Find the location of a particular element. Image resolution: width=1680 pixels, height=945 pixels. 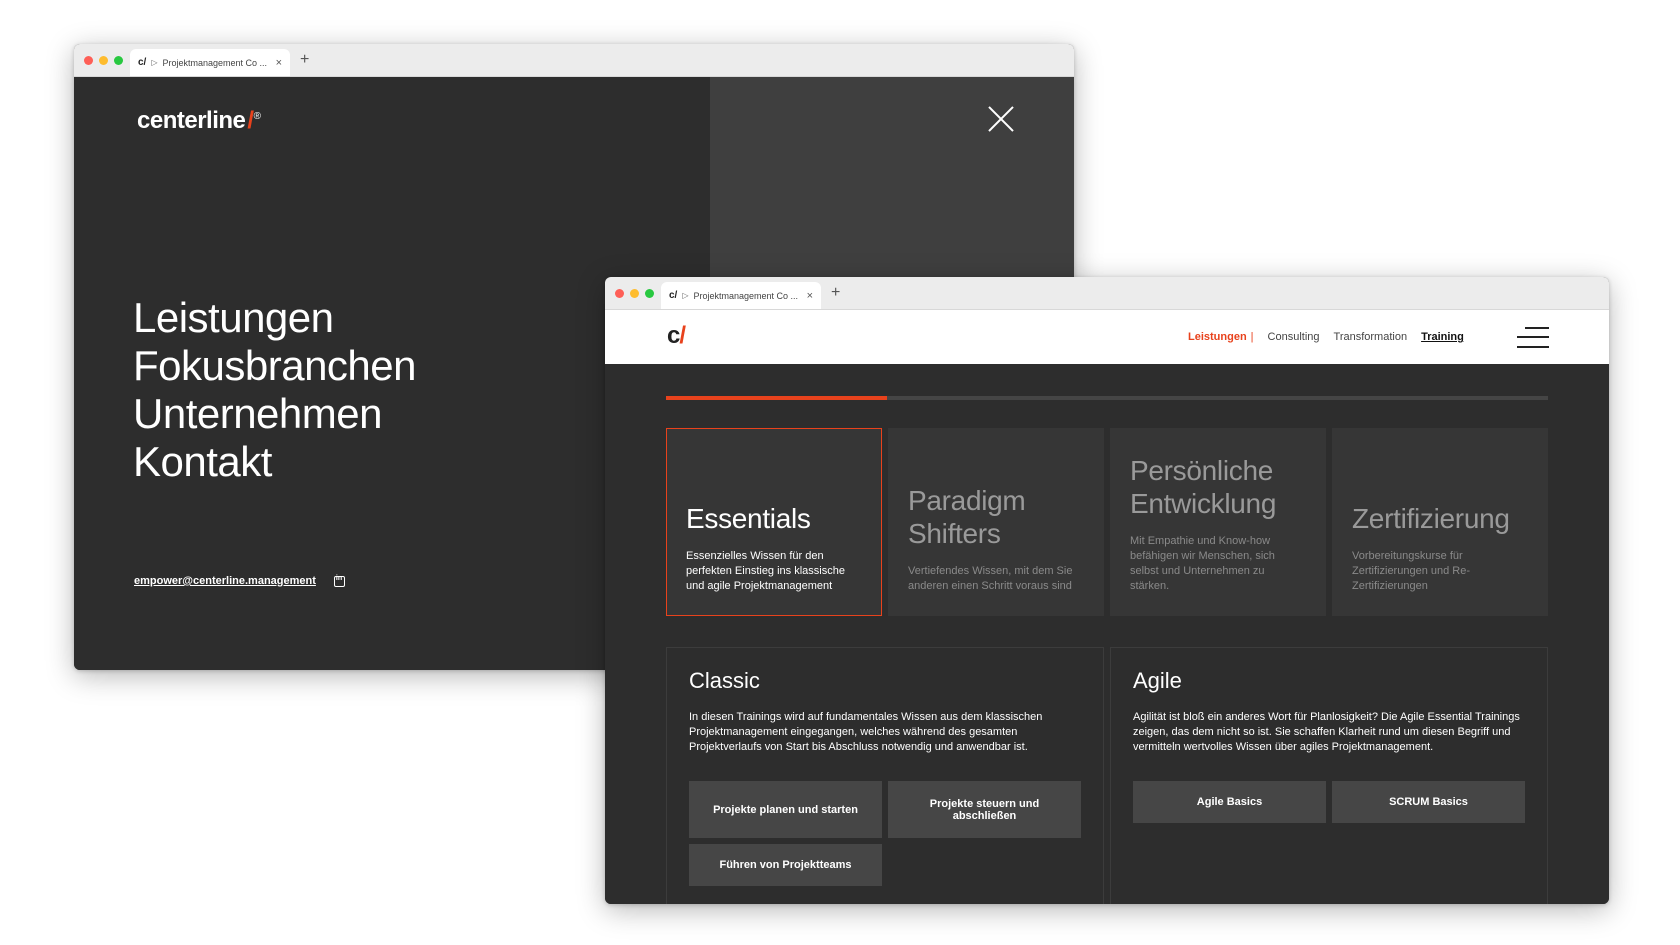

logo-slash: / is located at coordinates (682, 335).